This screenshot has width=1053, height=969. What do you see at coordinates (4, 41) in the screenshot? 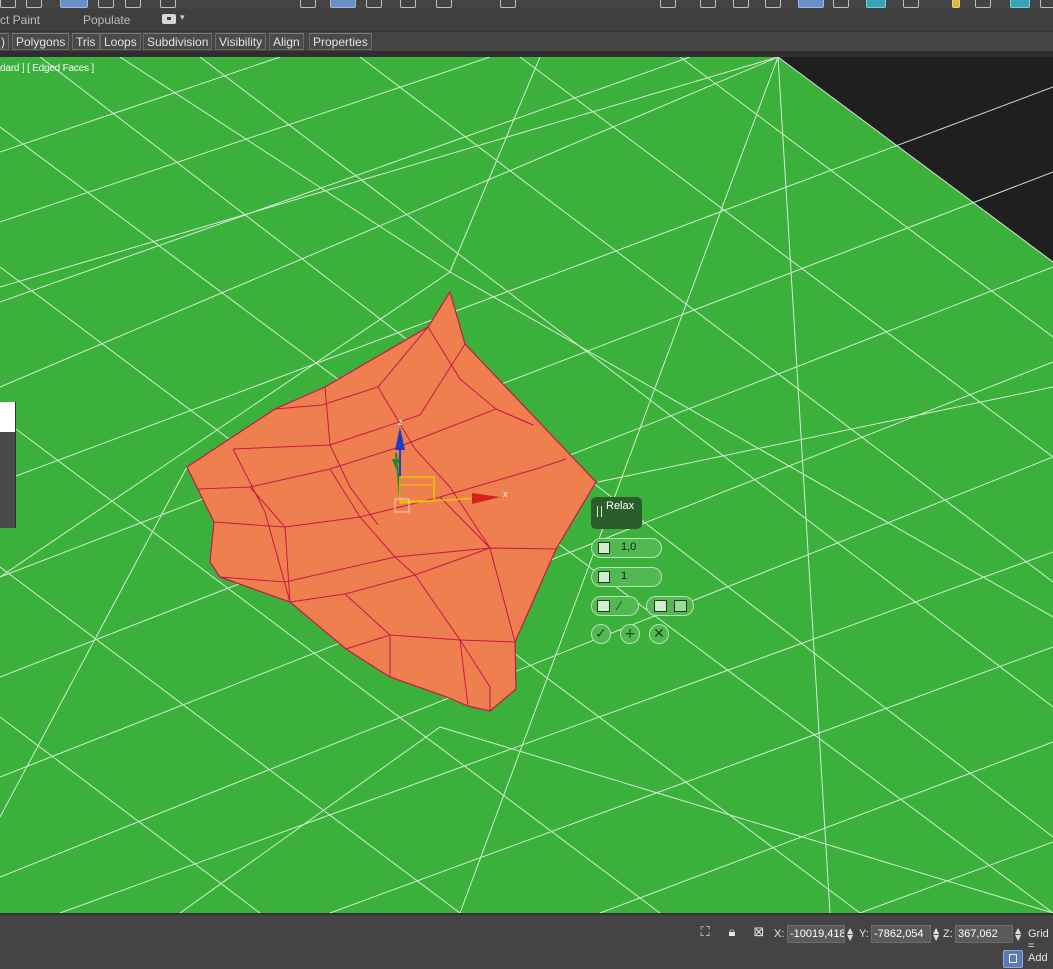
I see `submenu-item-edges: )` at bounding box center [4, 41].